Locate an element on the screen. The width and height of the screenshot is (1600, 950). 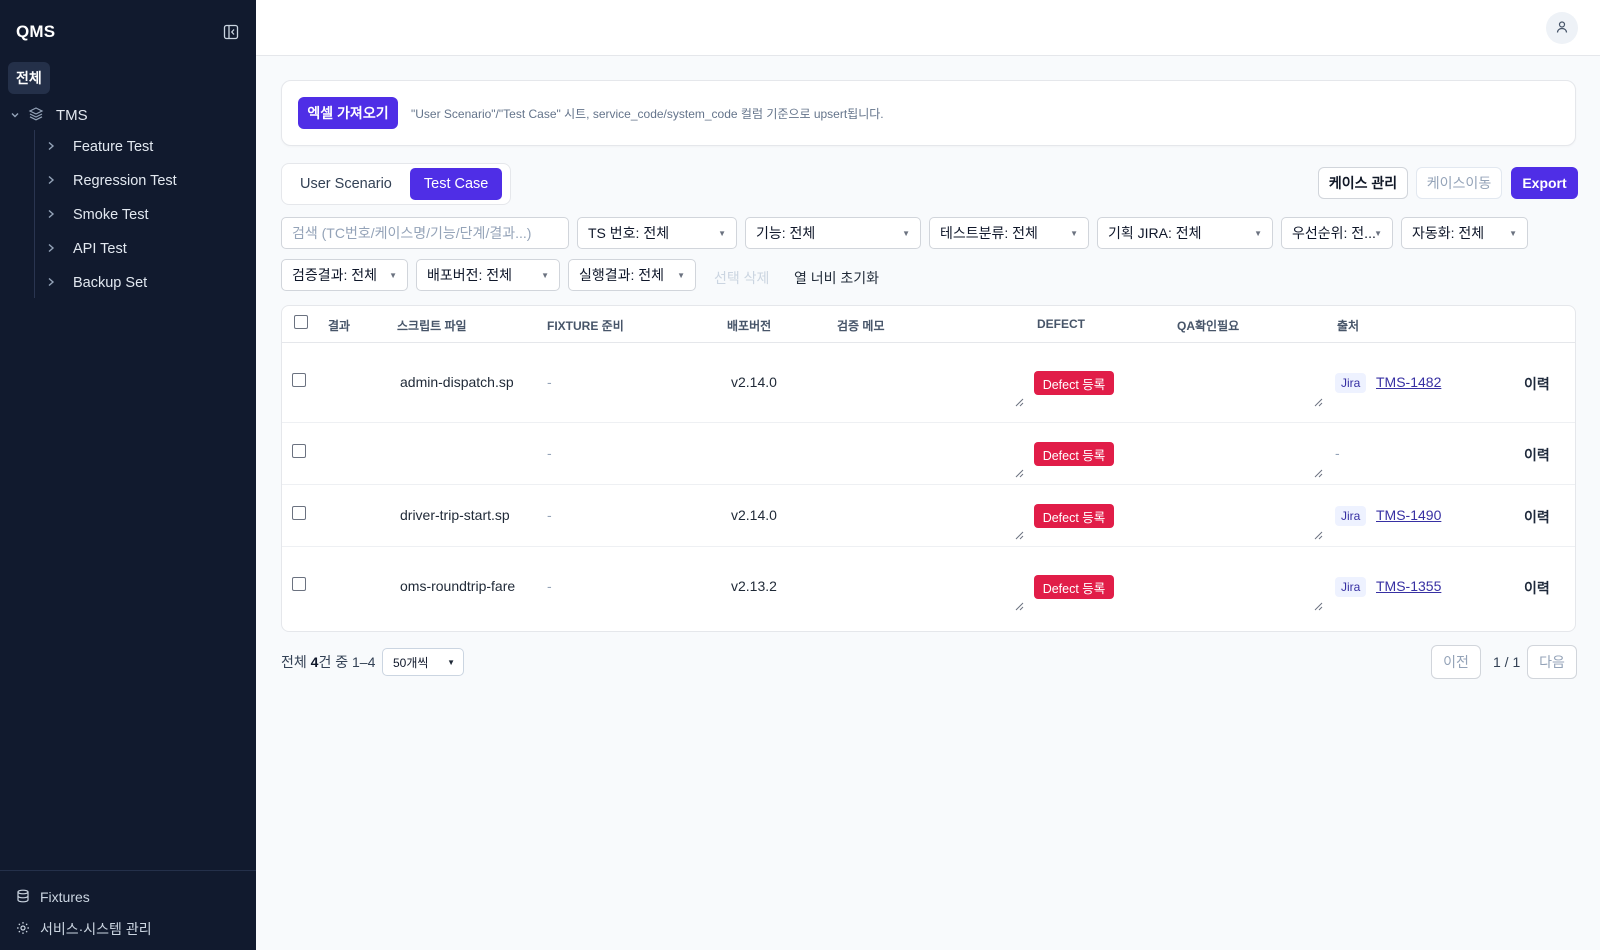
per-page-select: 50개씩 ▼ is located at coordinates (423, 662).